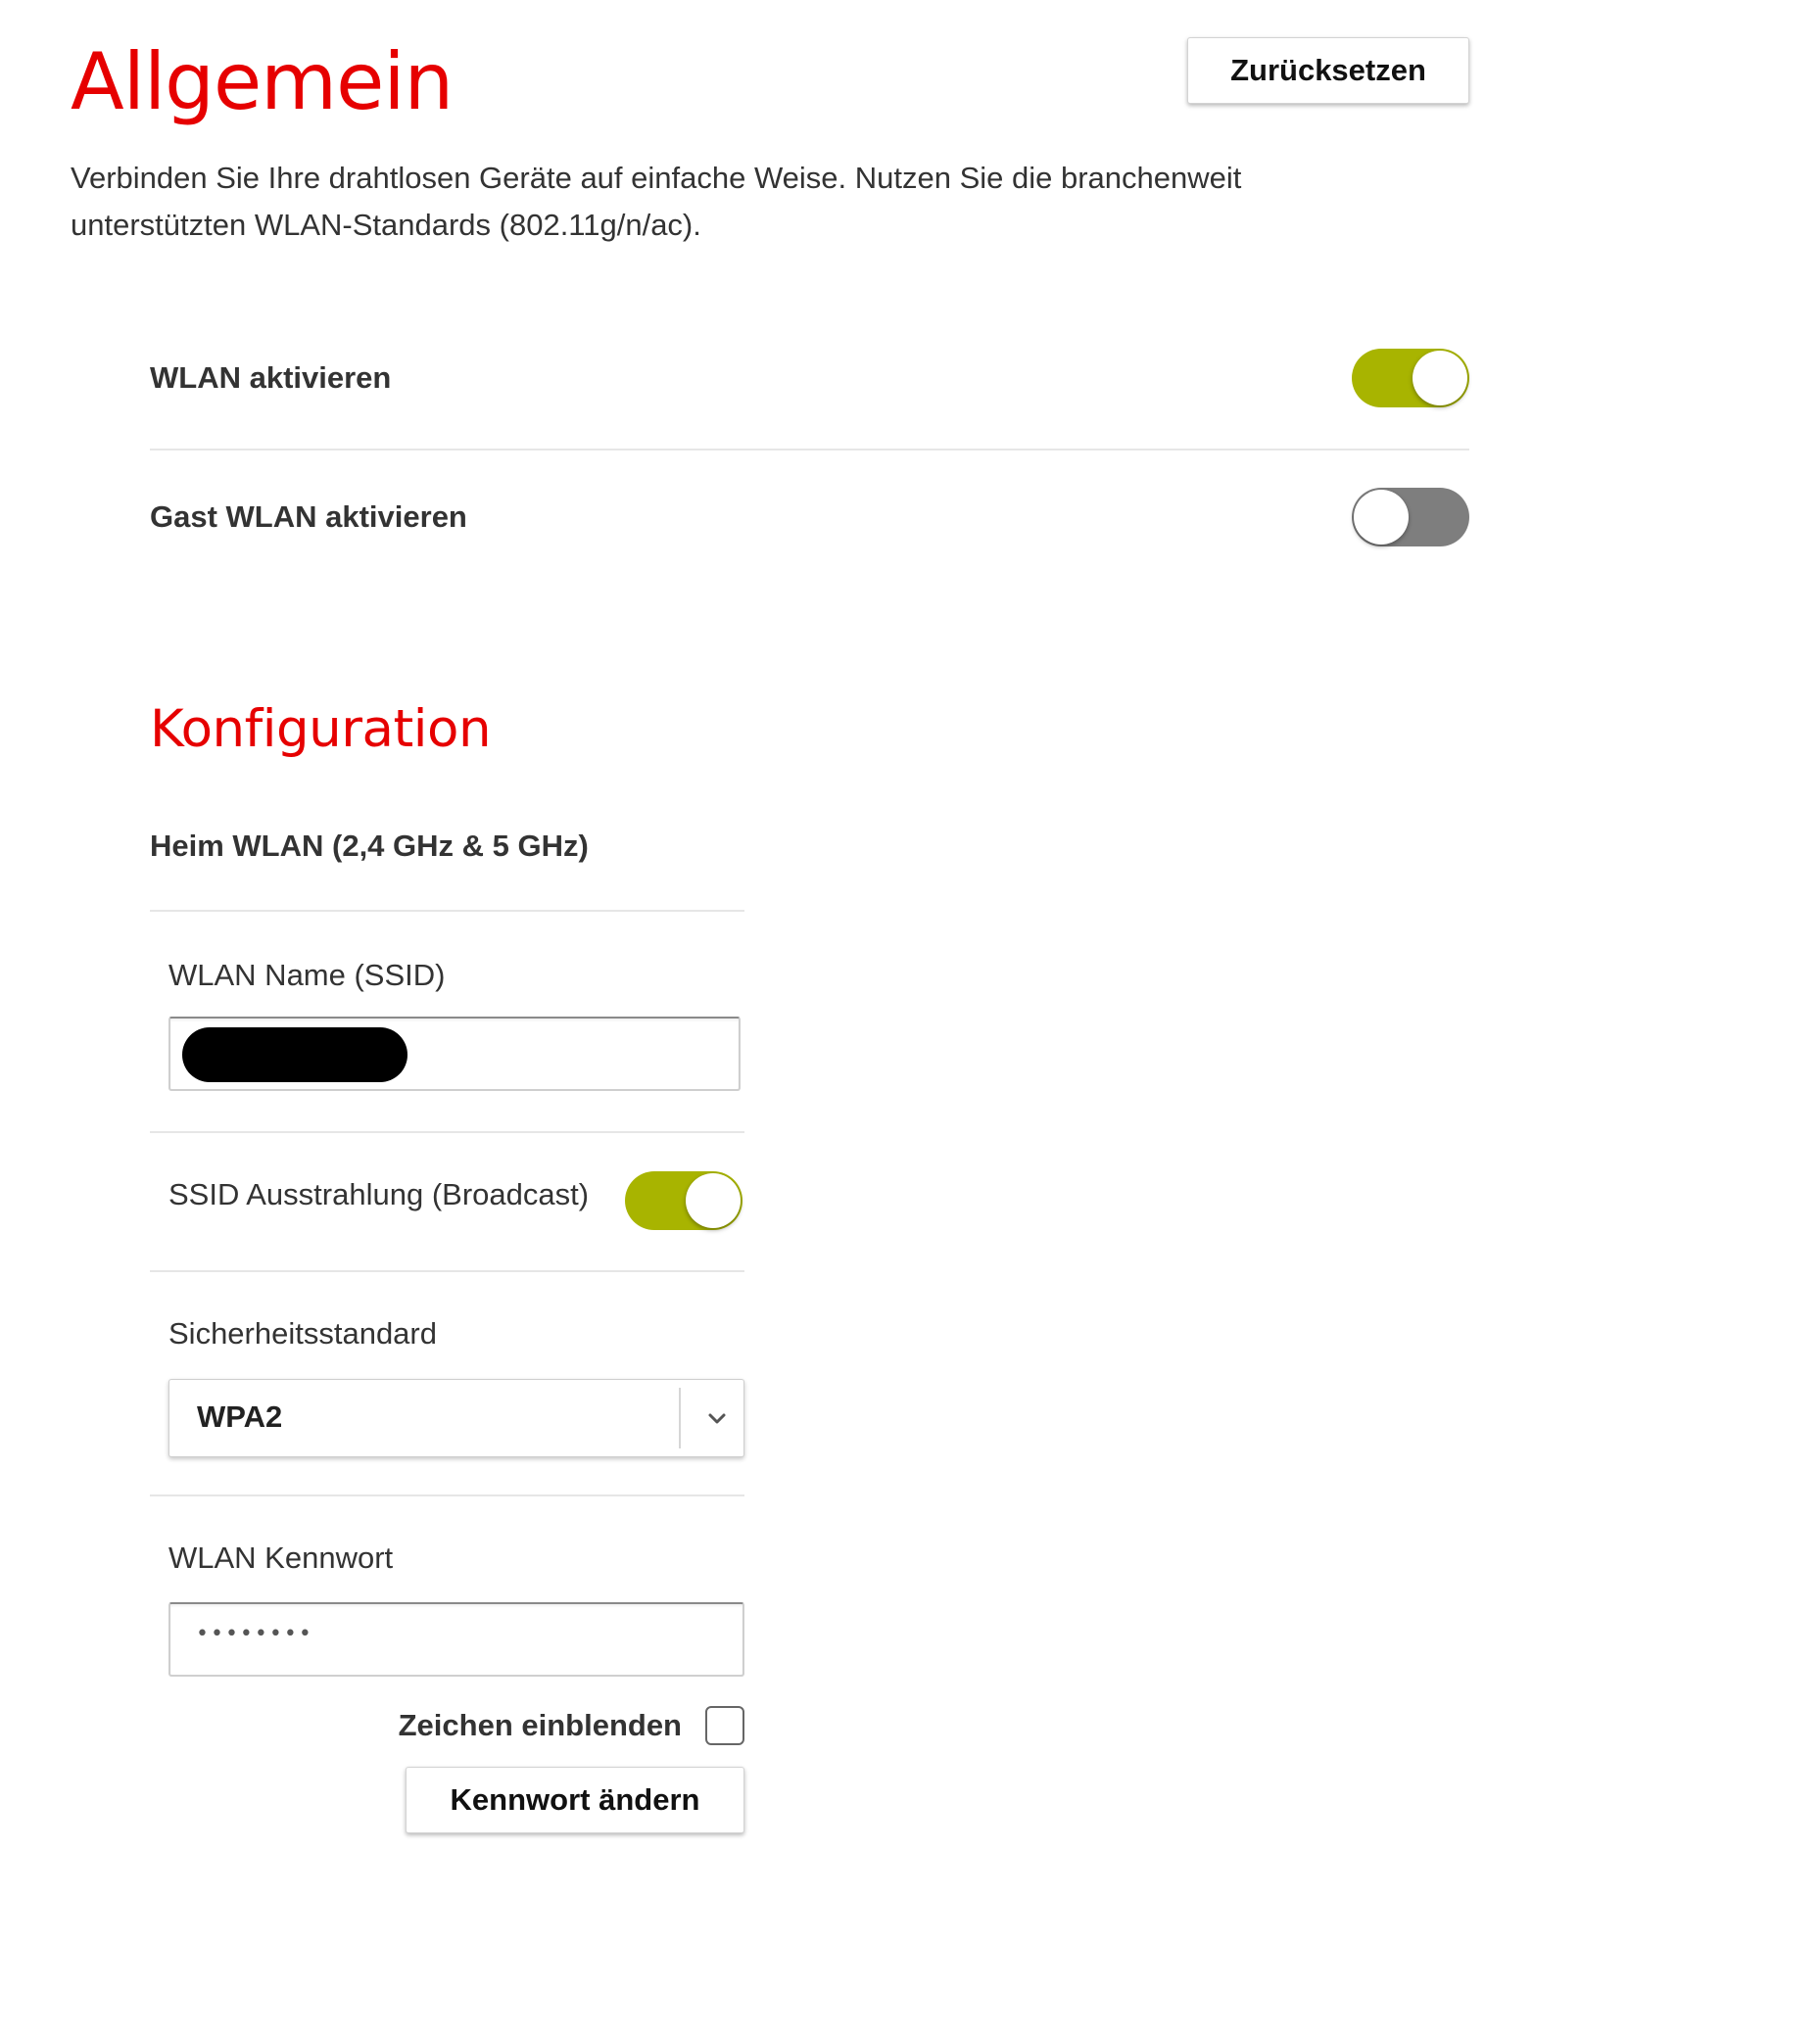 This screenshot has width=1820, height=2039. Describe the element at coordinates (456, 1639) in the screenshot. I see `password-input: ••••••••` at that location.